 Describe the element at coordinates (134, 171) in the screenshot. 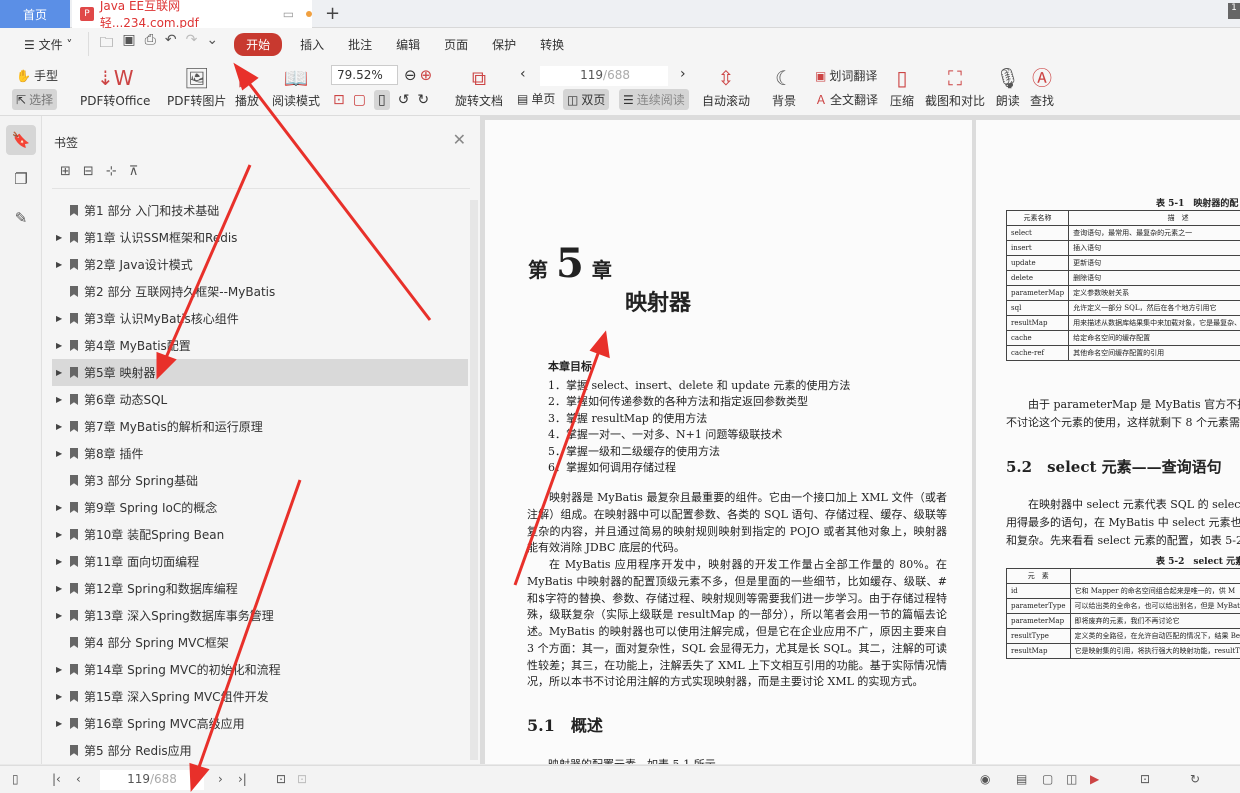

I see `remove-bookmark-icon: ⊼` at that location.